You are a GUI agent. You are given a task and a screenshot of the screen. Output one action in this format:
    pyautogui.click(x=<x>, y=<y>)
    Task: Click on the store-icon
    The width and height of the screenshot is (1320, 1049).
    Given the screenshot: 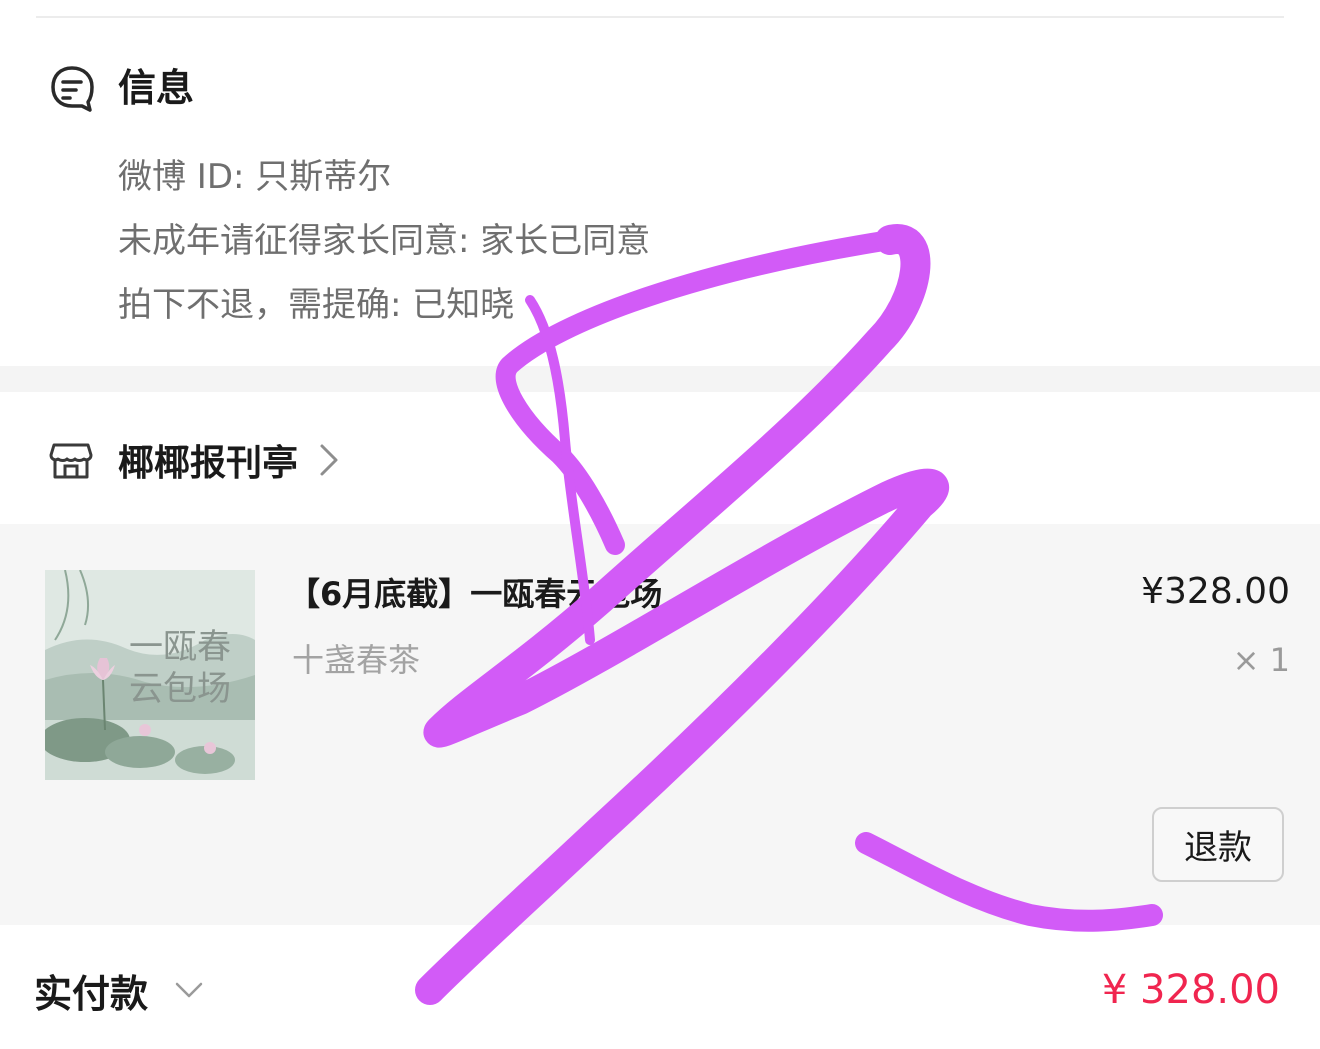 What is the action you would take?
    pyautogui.click(x=71, y=461)
    